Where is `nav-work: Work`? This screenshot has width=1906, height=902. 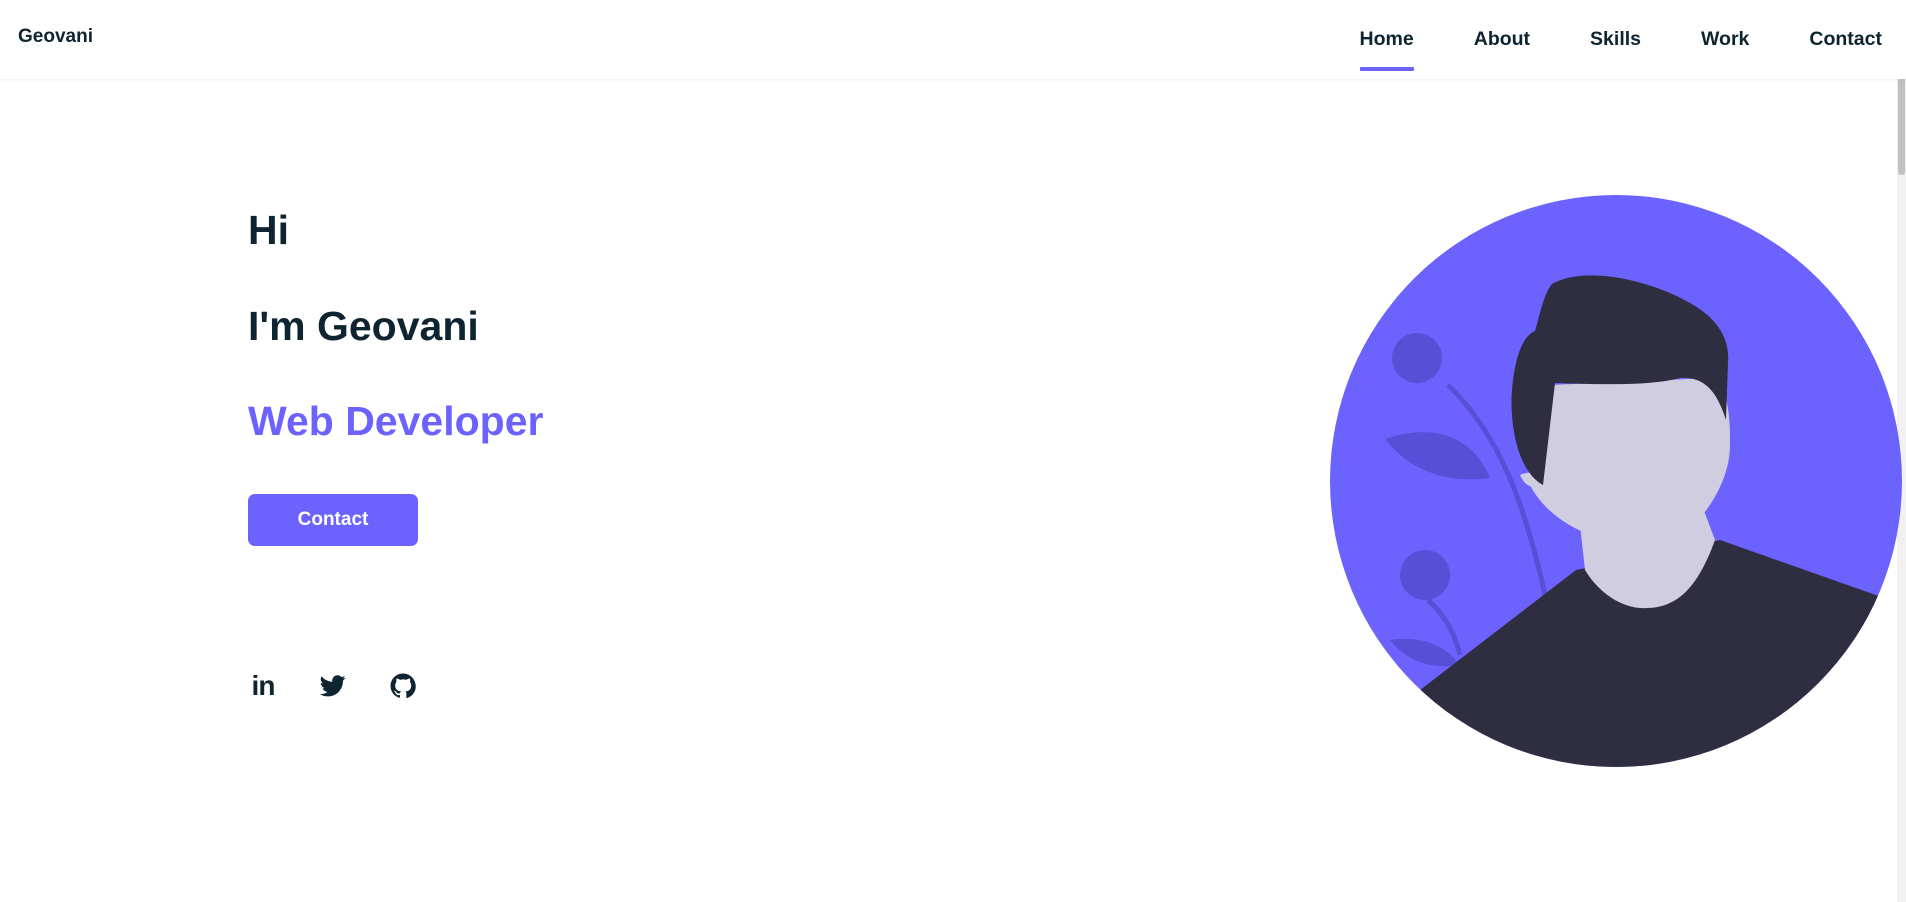 nav-work: Work is located at coordinates (1725, 39).